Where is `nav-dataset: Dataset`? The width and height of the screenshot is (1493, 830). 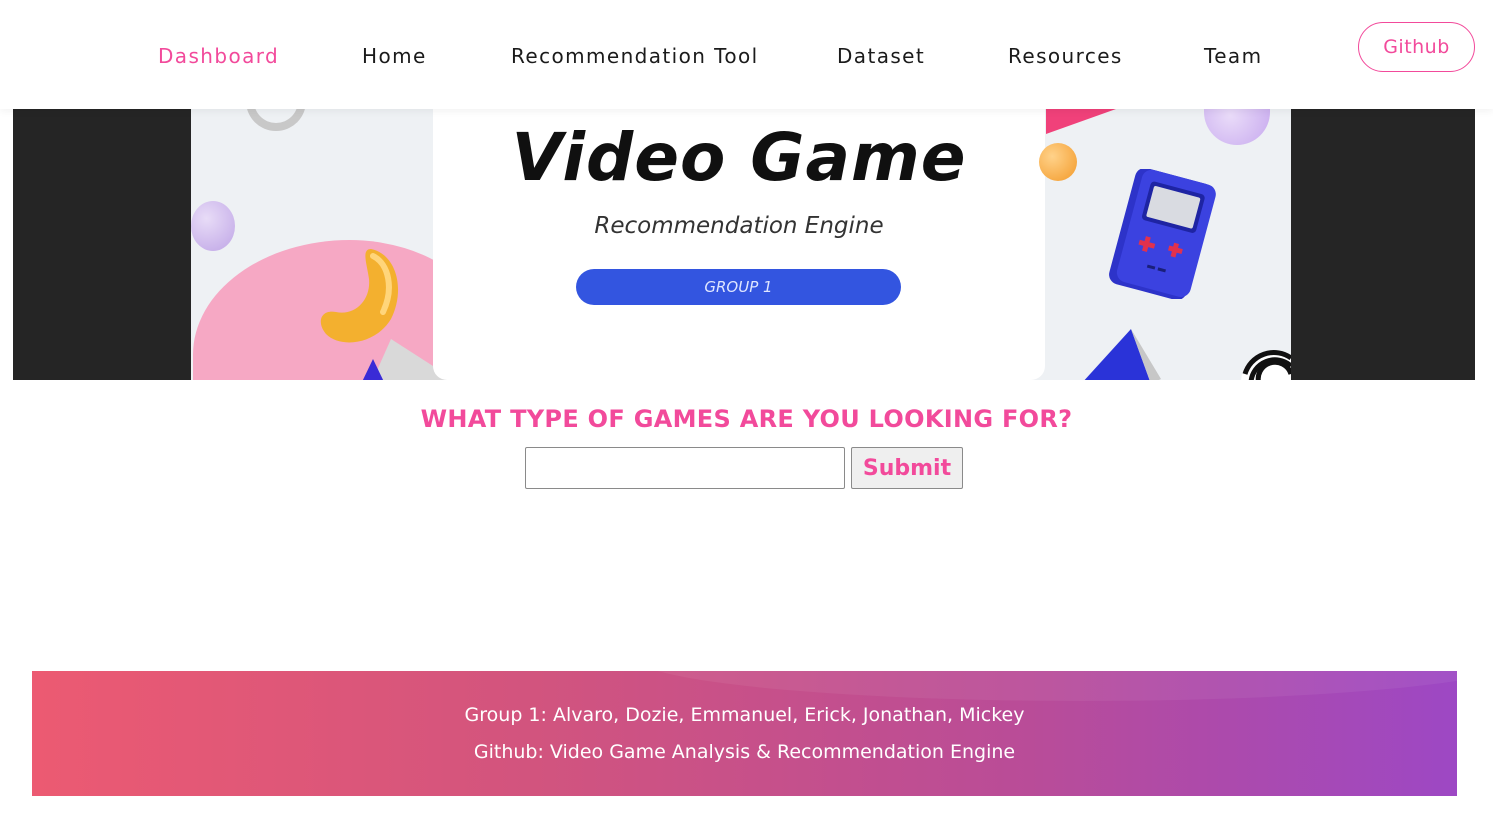 nav-dataset: Dataset is located at coordinates (881, 56).